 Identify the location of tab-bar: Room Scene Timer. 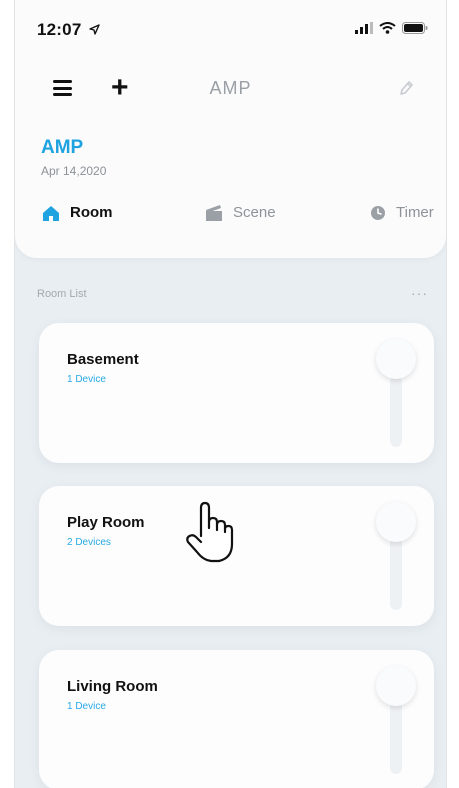
(230, 219).